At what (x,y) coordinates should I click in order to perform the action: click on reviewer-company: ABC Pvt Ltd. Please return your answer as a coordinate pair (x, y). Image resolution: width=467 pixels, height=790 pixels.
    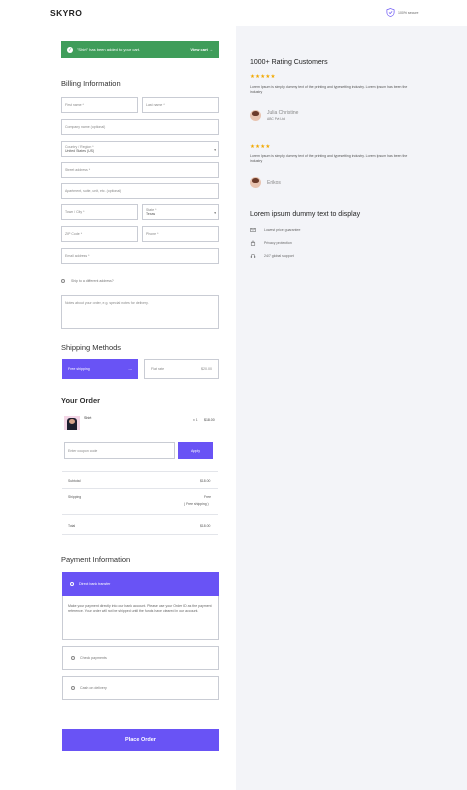
    Looking at the image, I should click on (276, 119).